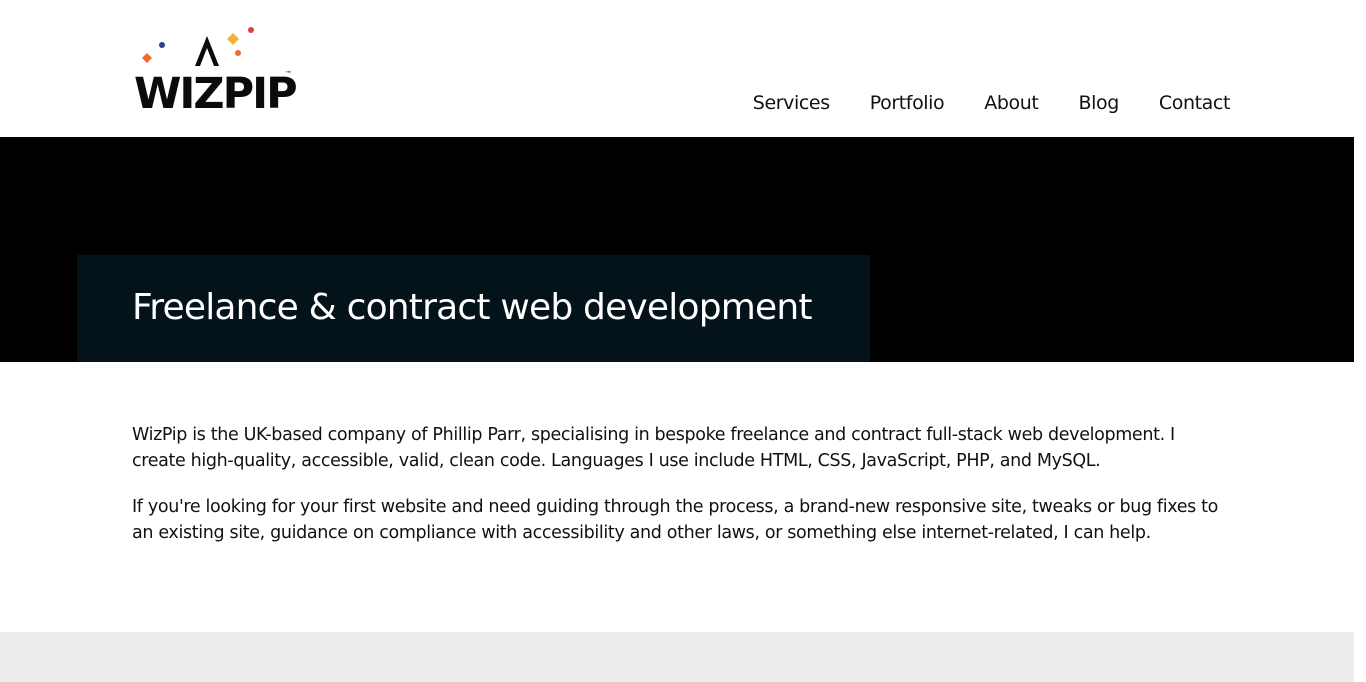 Image resolution: width=1366 pixels, height=682 pixels. I want to click on nav-item-about: About, so click(991, 103).